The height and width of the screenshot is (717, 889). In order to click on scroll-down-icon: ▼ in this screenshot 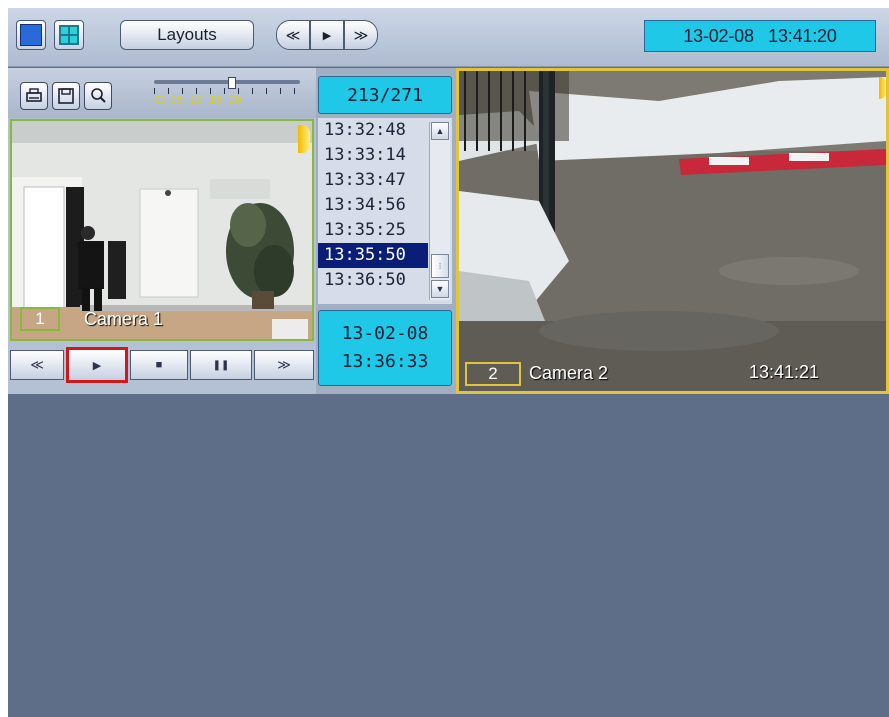, I will do `click(440, 289)`.